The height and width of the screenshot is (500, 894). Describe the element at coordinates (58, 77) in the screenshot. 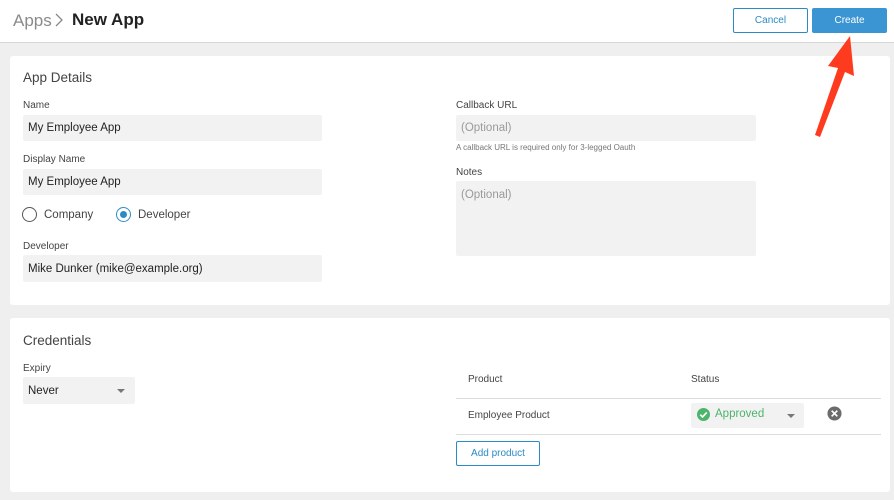

I see `app-details-title: App Details` at that location.